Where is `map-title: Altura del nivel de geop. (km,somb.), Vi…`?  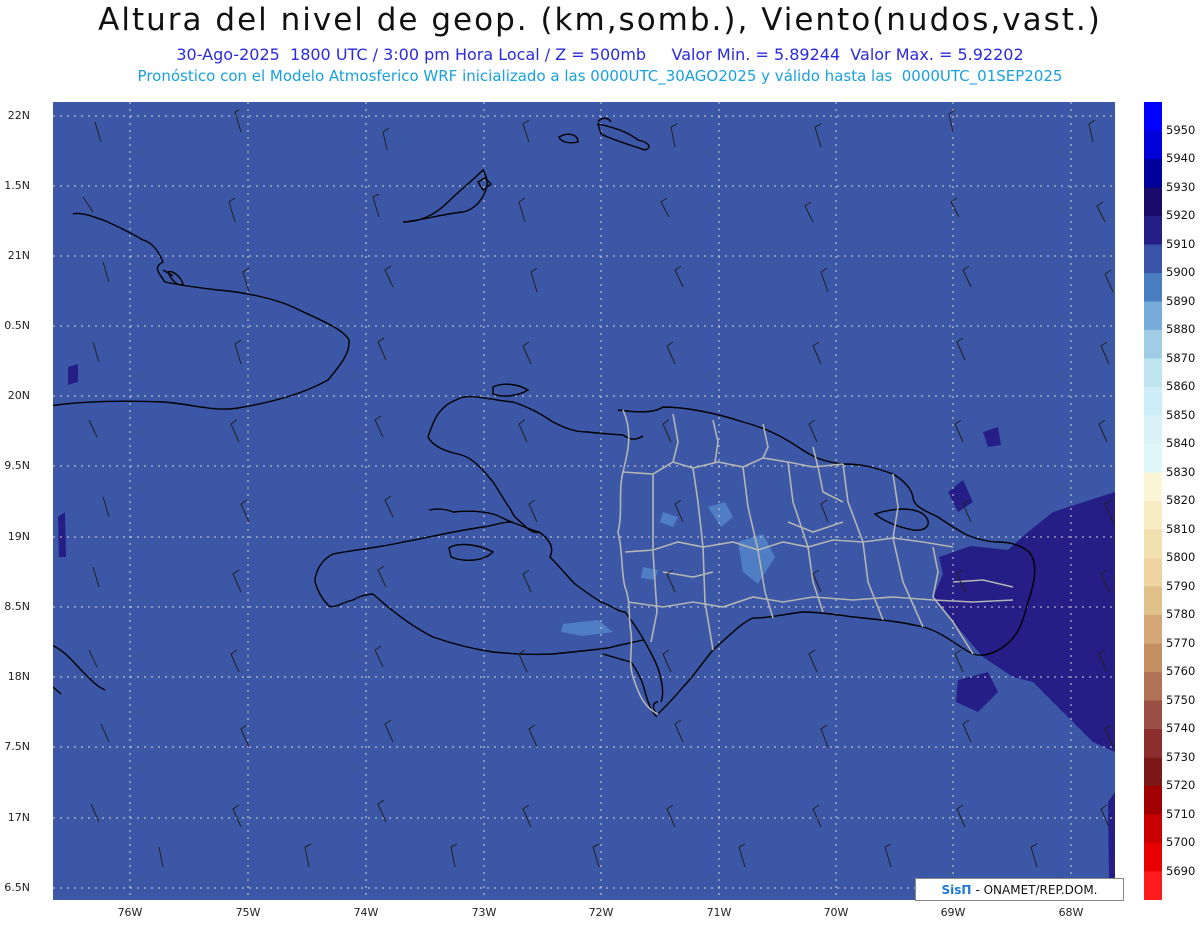 map-title: Altura del nivel de geop. (km,somb.), Vi… is located at coordinates (600, 20).